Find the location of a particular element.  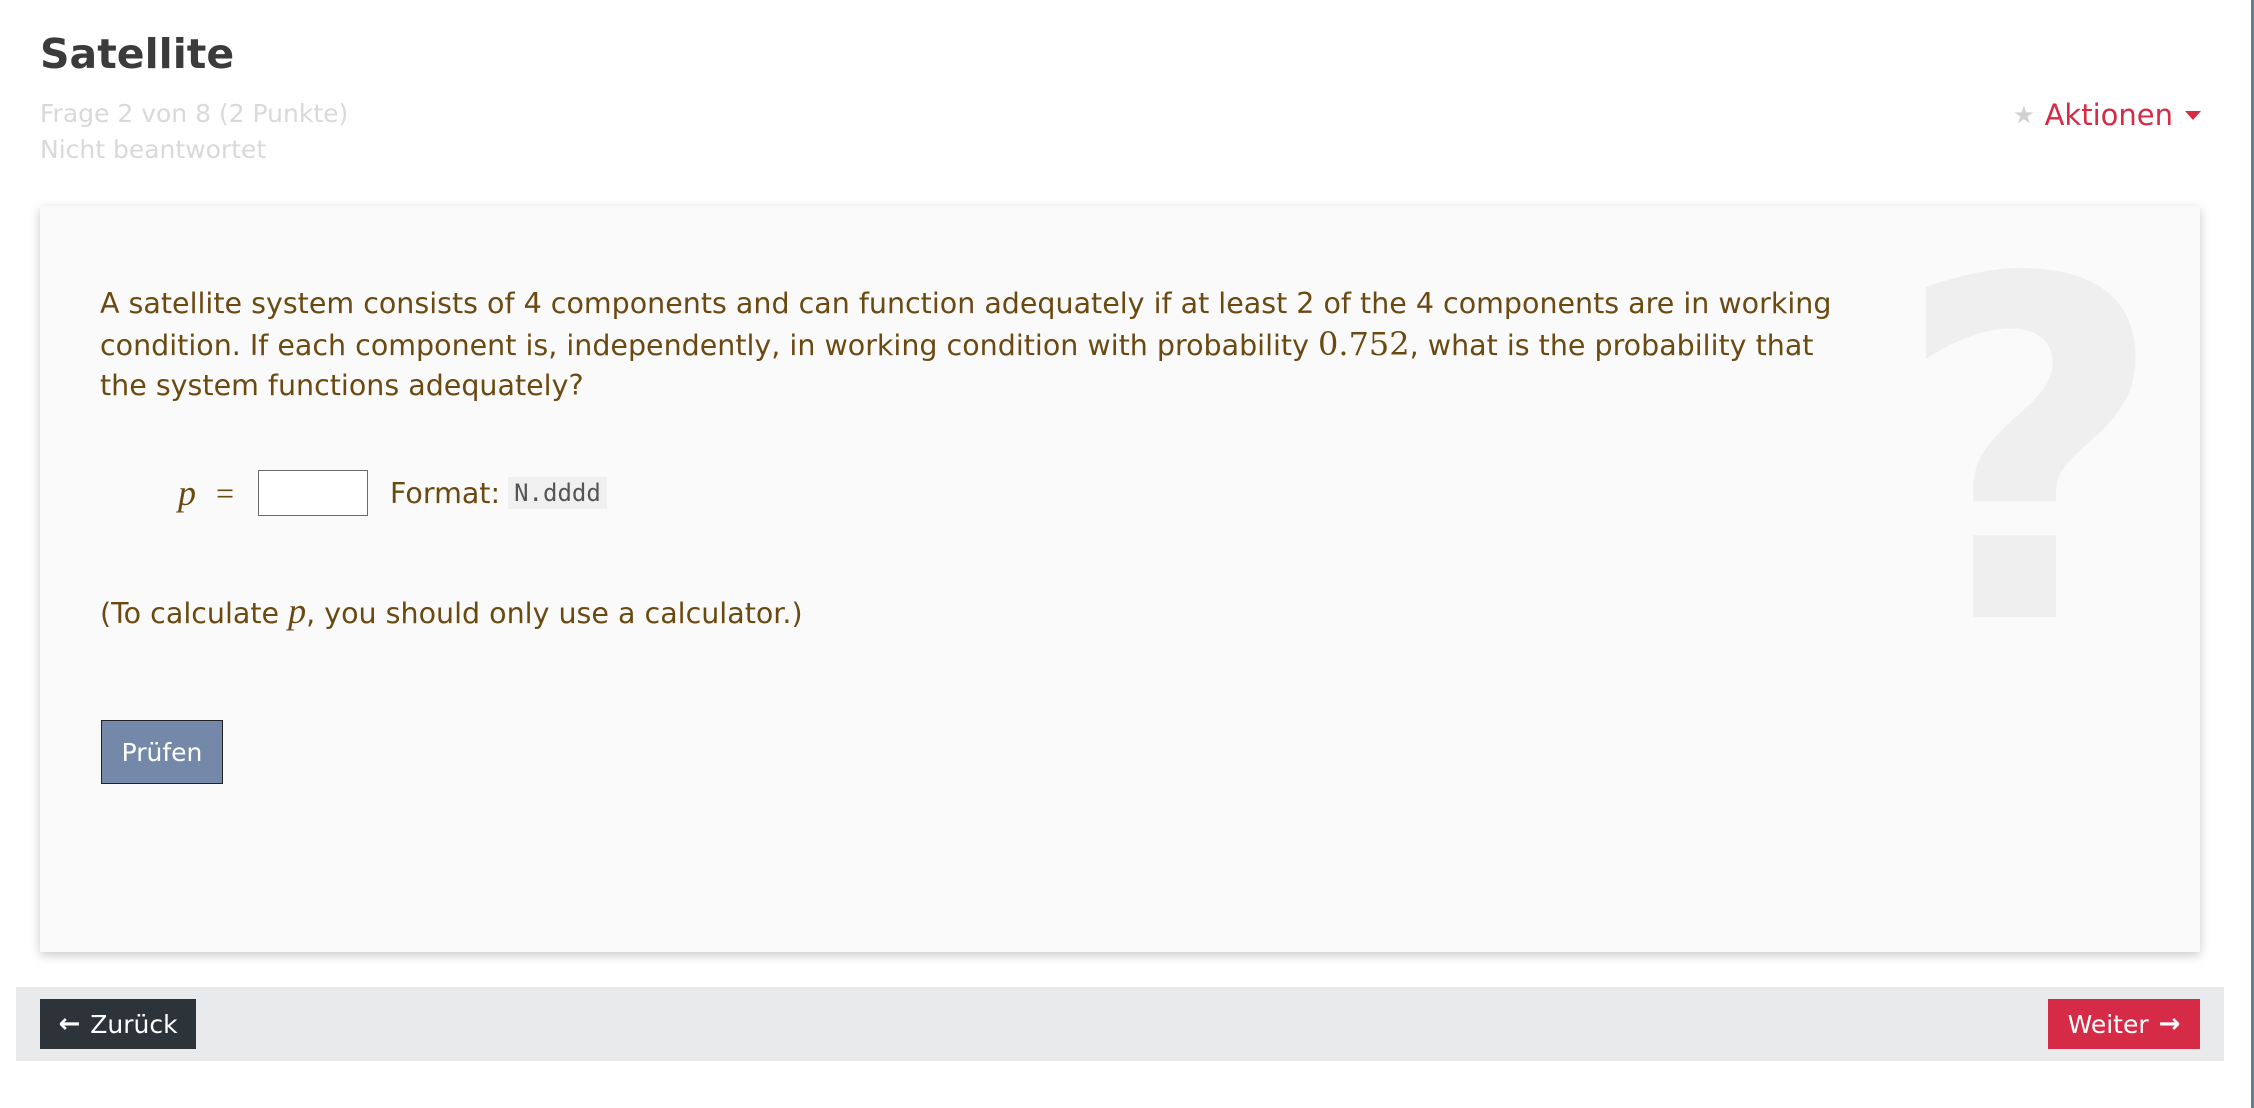

answer-variable: p is located at coordinates (187, 493).